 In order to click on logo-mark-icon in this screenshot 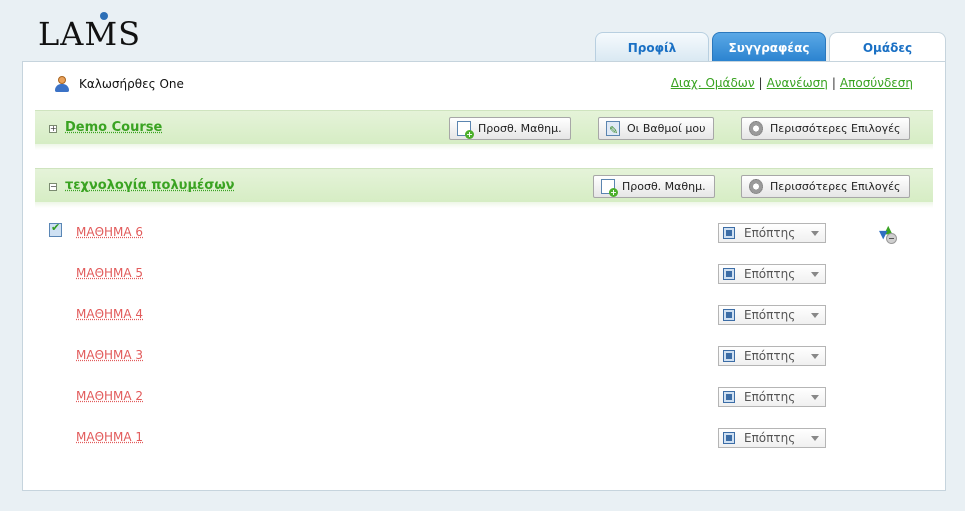, I will do `click(104, 16)`.